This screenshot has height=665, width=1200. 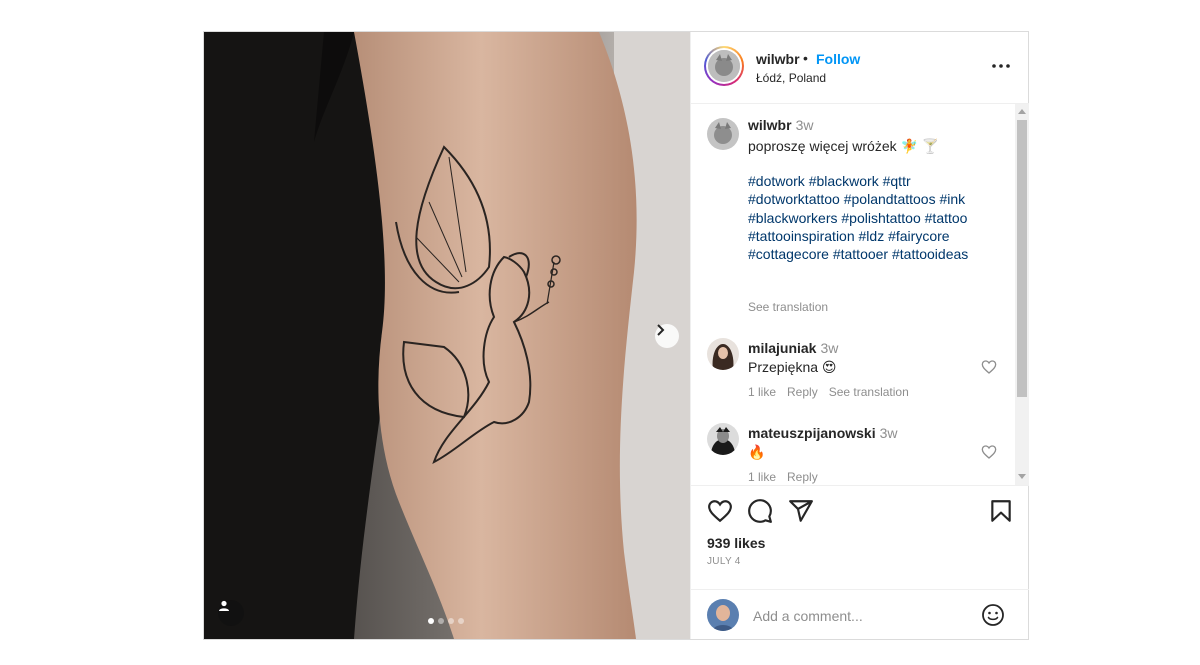 What do you see at coordinates (812, 433) in the screenshot?
I see `comment-username: mateuszpijanowski` at bounding box center [812, 433].